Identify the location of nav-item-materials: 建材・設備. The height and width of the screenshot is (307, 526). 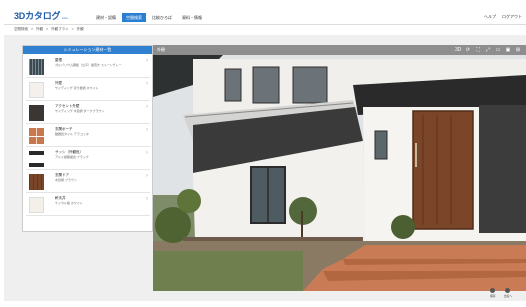
(106, 17).